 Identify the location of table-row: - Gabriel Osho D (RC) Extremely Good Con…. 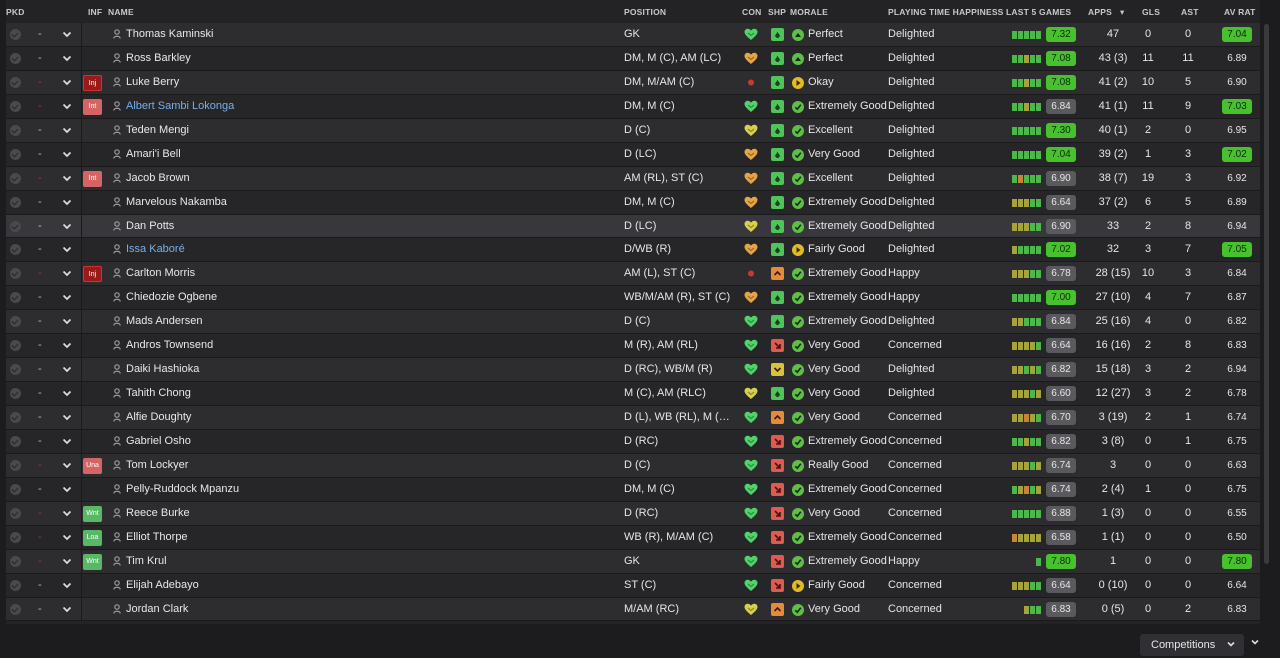
(633, 441).